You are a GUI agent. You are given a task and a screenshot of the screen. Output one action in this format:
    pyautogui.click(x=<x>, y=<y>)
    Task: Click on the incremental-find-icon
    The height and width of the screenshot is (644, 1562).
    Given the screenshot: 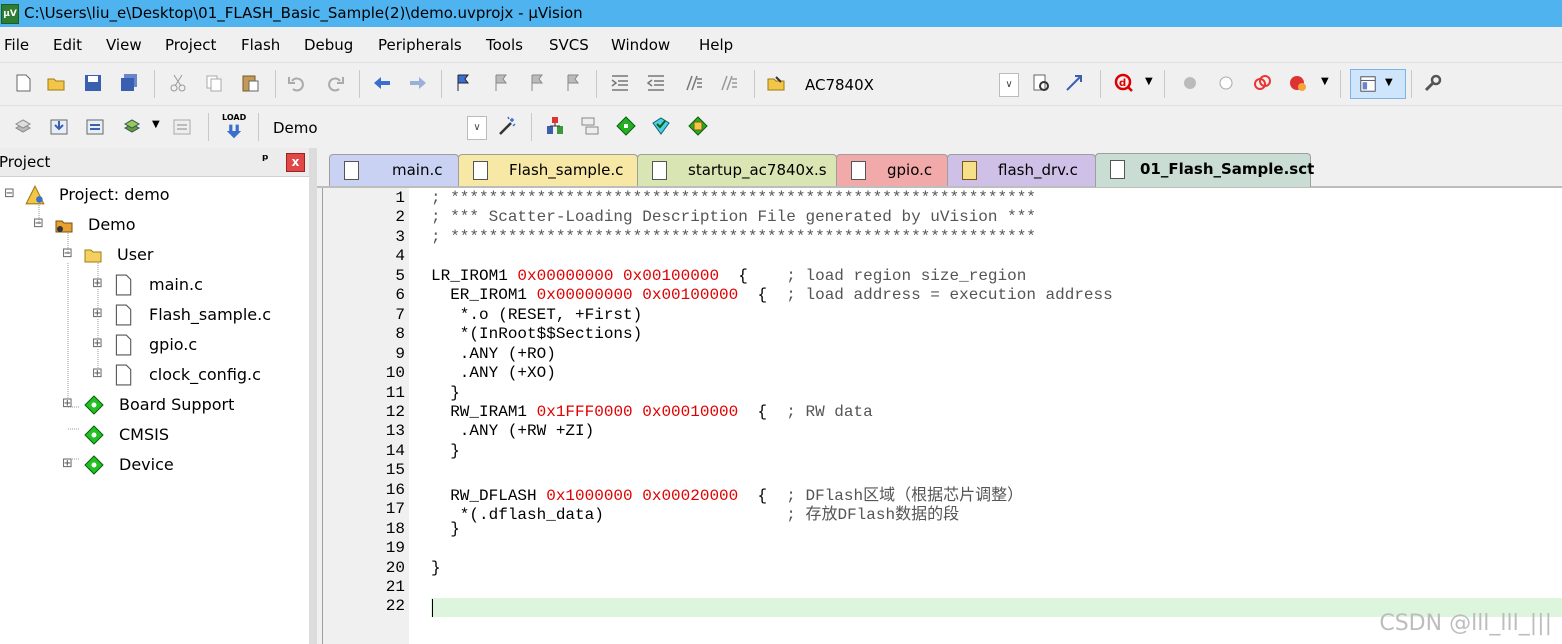 What is the action you would take?
    pyautogui.click(x=1074, y=83)
    